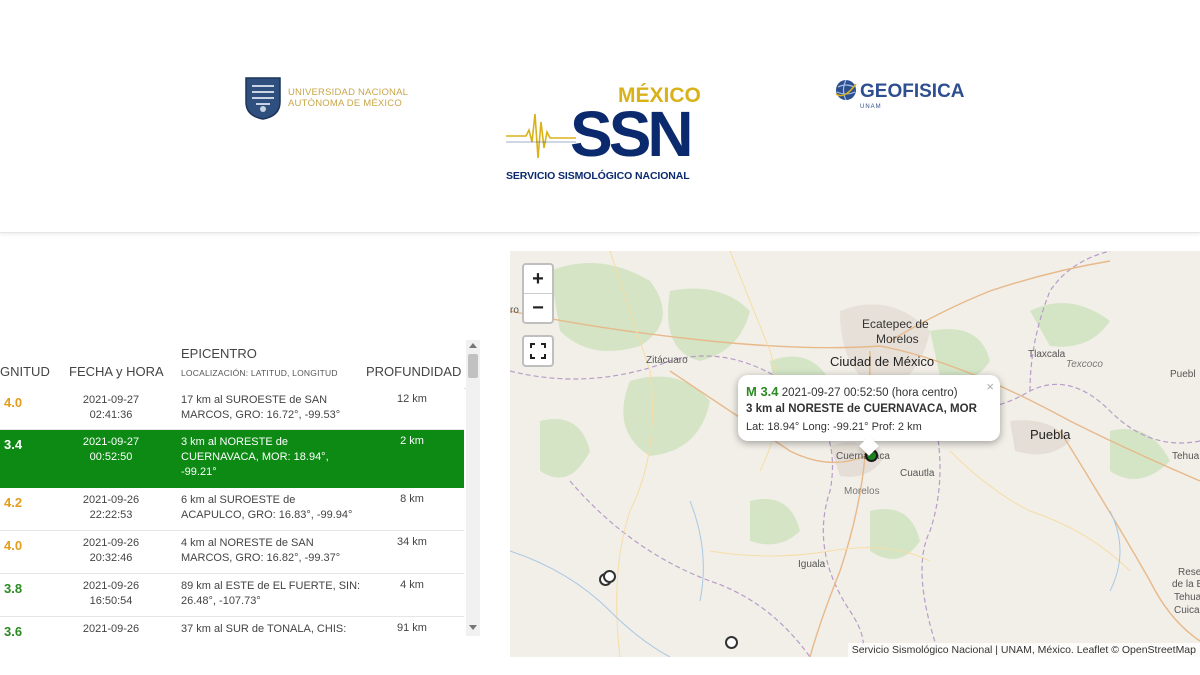  Describe the element at coordinates (111, 594) in the screenshot. I see `row-datetime: 2021-09-26 16:50:54` at that location.